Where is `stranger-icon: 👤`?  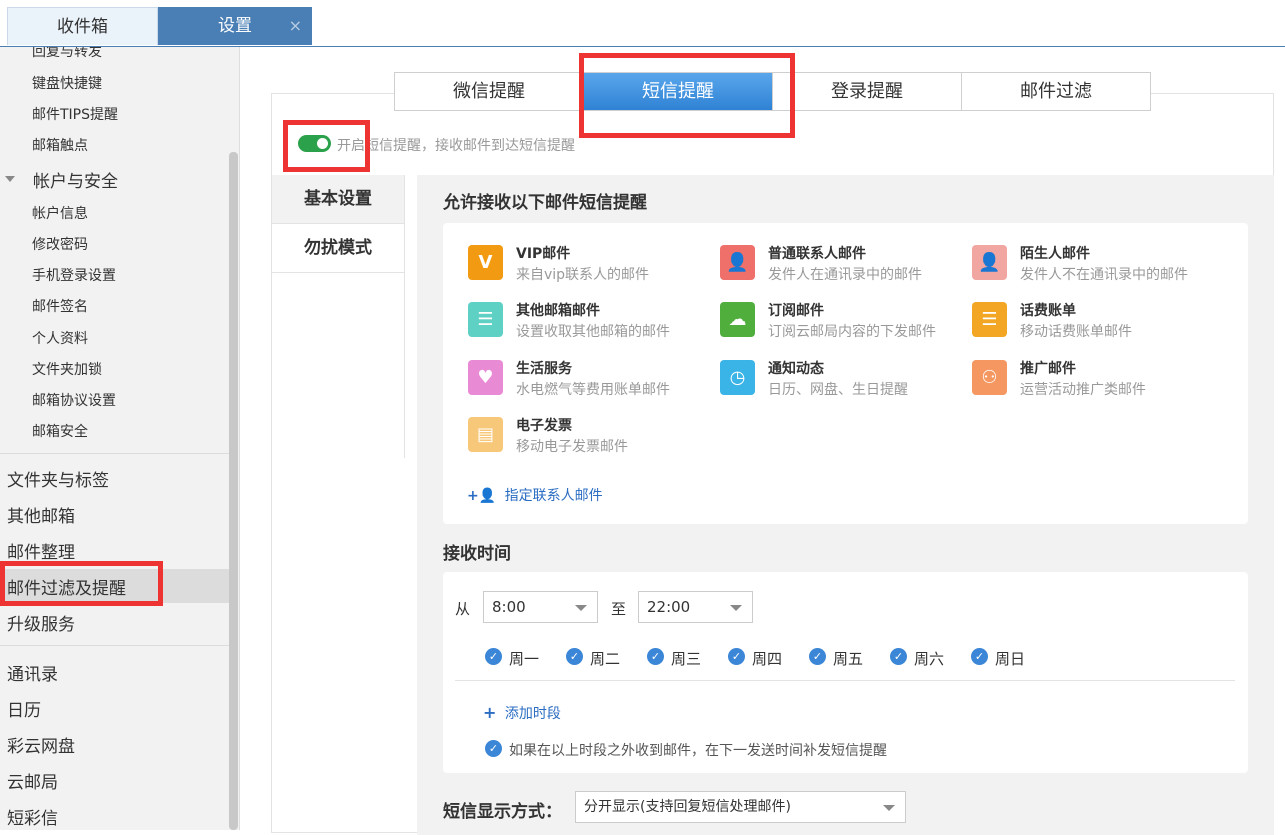 stranger-icon: 👤 is located at coordinates (989, 262).